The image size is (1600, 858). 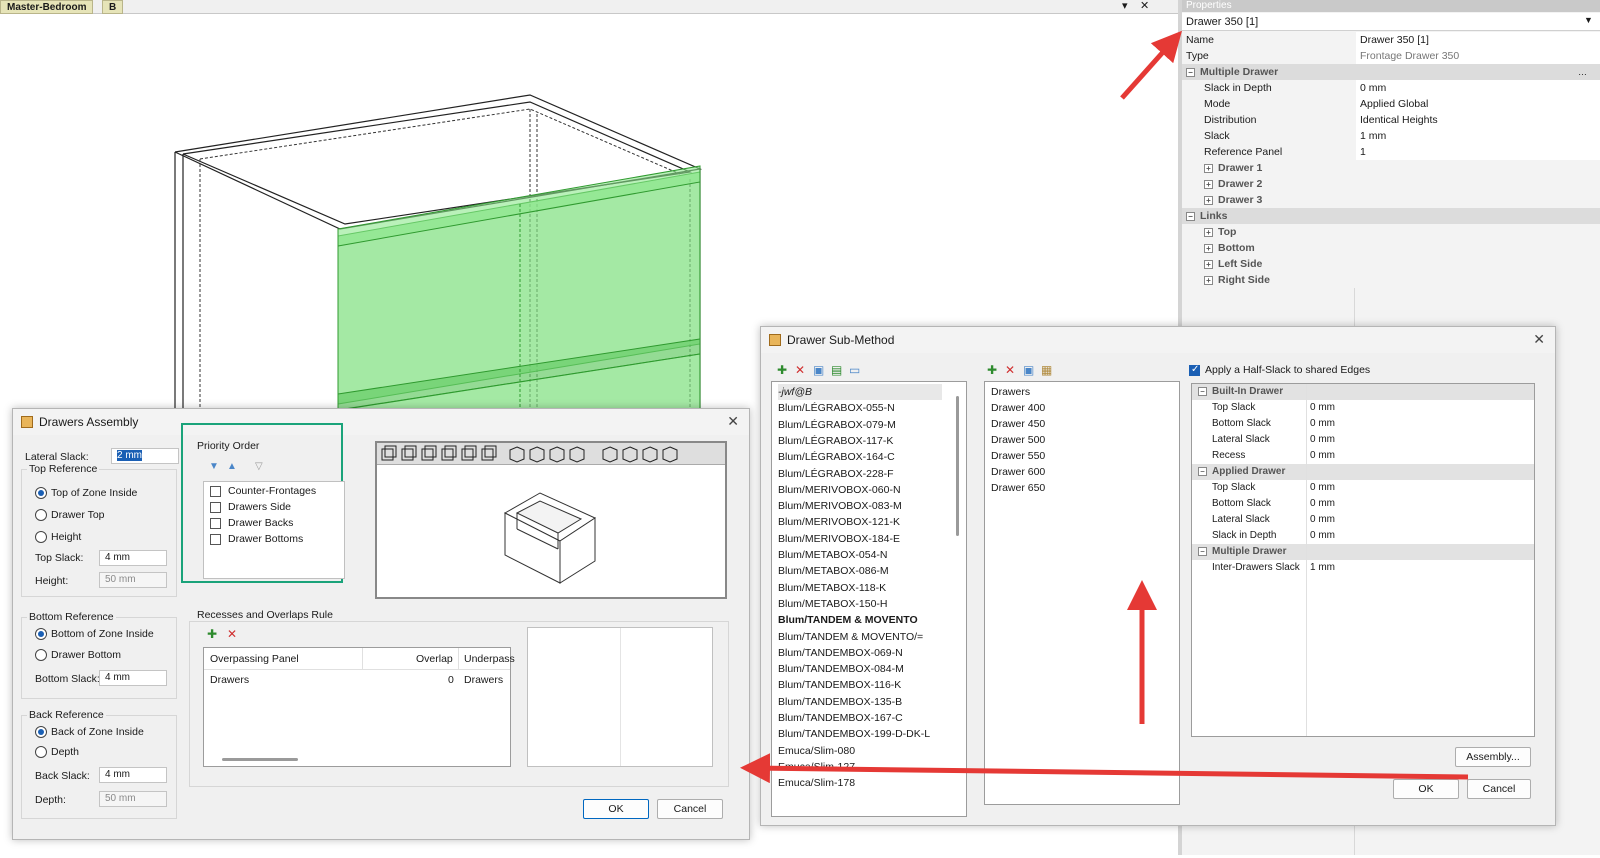 I want to click on arrow-to-selector, so click(x=1151, y=65).